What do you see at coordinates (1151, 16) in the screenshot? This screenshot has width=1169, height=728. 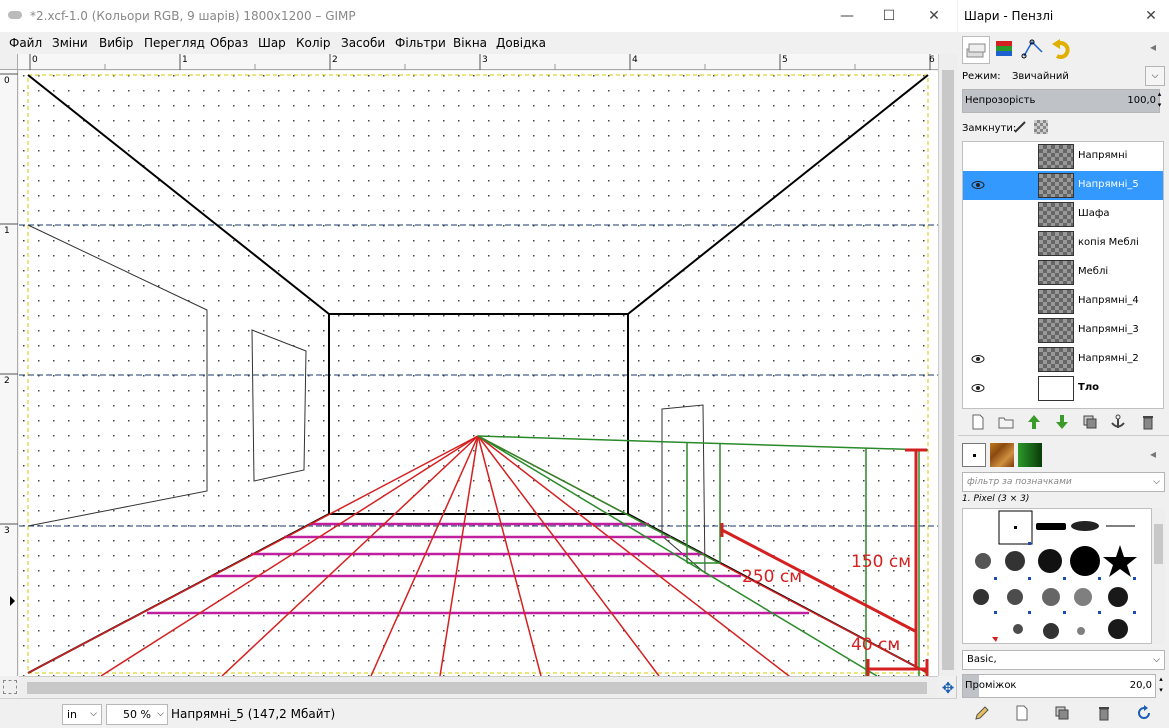 I see `dock-close-button: ✕` at bounding box center [1151, 16].